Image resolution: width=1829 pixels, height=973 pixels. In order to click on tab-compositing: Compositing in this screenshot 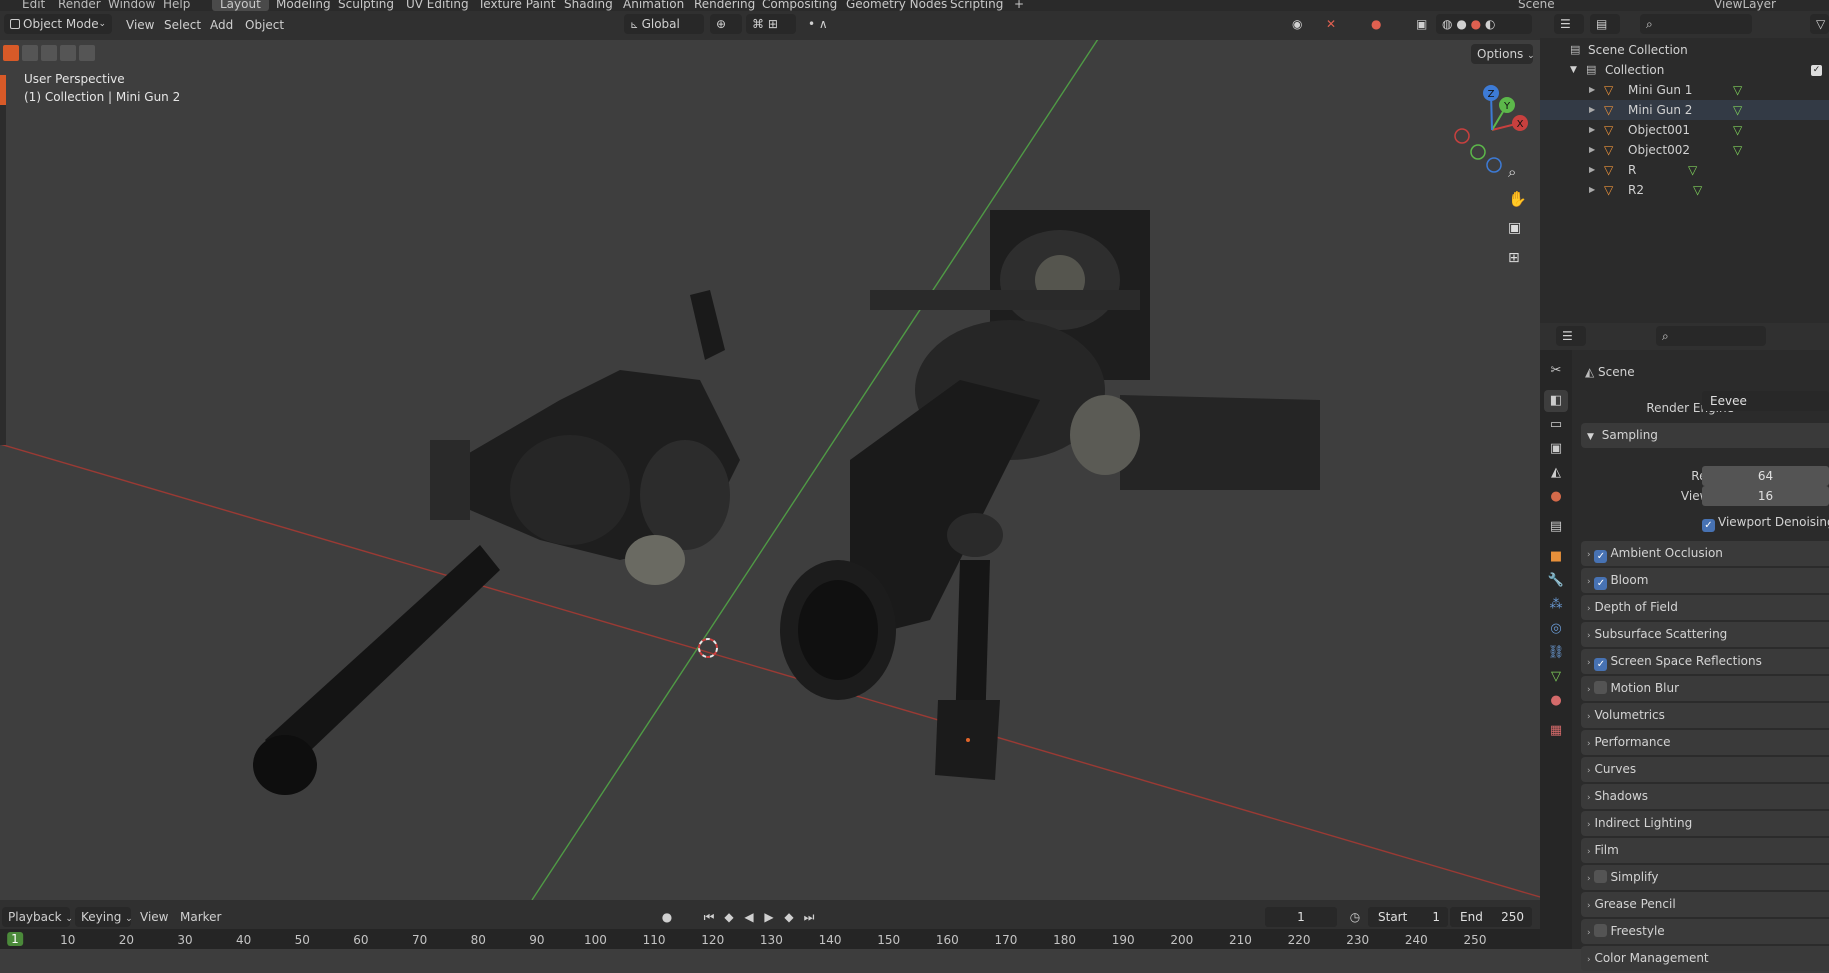, I will do `click(799, 5)`.